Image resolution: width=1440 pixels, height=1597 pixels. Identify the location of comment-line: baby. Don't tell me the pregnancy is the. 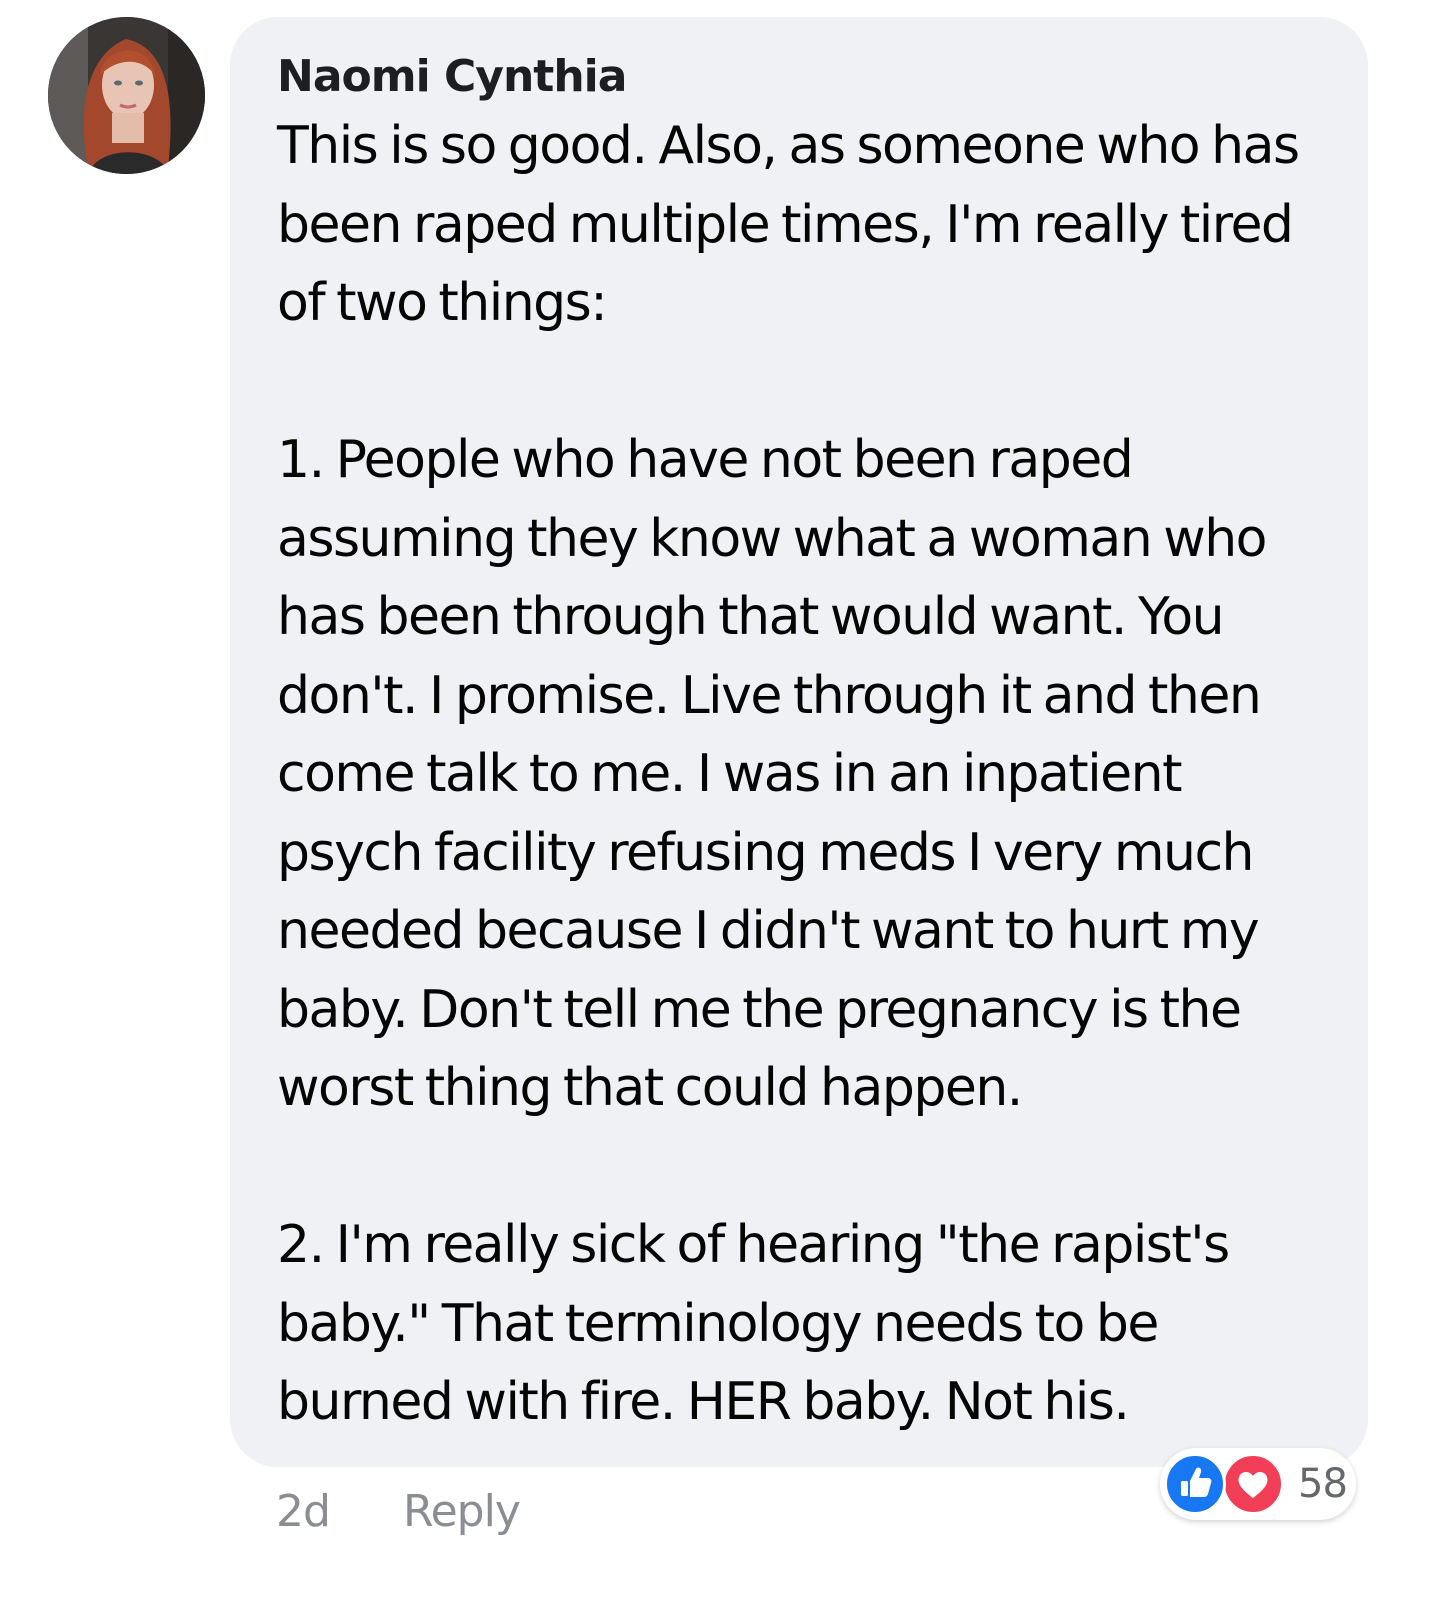
(759, 1009).